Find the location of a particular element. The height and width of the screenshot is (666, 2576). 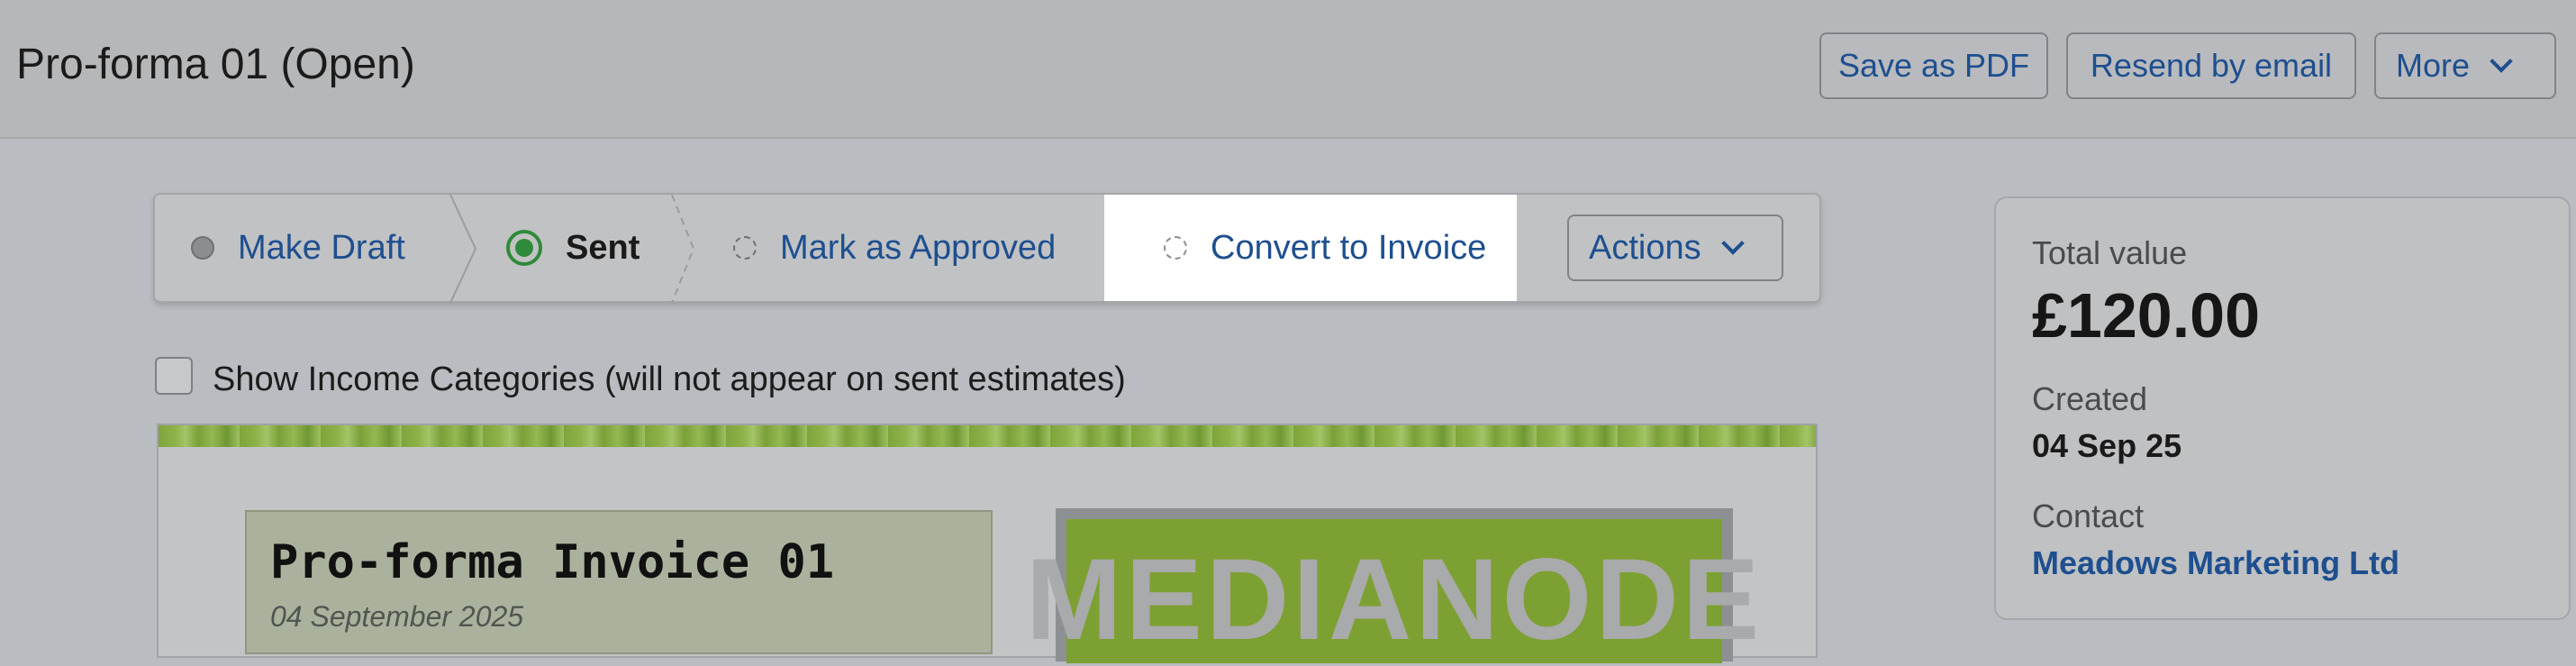

total-value-label: Total value is located at coordinates (2110, 252).